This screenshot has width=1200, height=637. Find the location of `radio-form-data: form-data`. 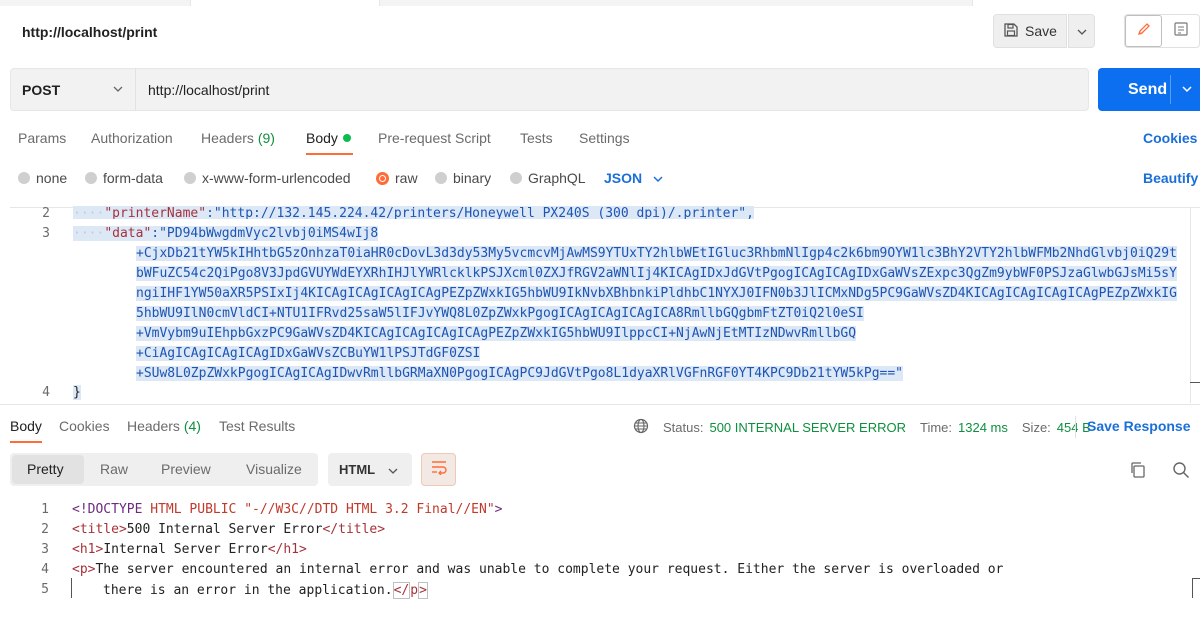

radio-form-data: form-data is located at coordinates (124, 178).